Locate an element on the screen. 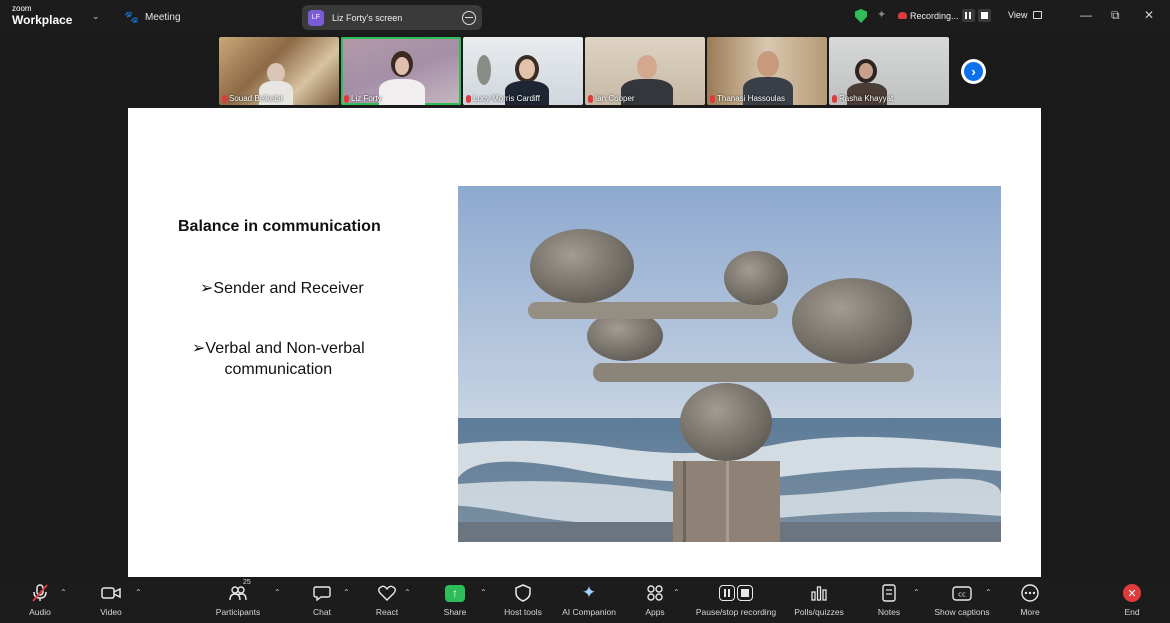 The height and width of the screenshot is (623, 1170). participant-name: Liz Forty is located at coordinates (363, 98).